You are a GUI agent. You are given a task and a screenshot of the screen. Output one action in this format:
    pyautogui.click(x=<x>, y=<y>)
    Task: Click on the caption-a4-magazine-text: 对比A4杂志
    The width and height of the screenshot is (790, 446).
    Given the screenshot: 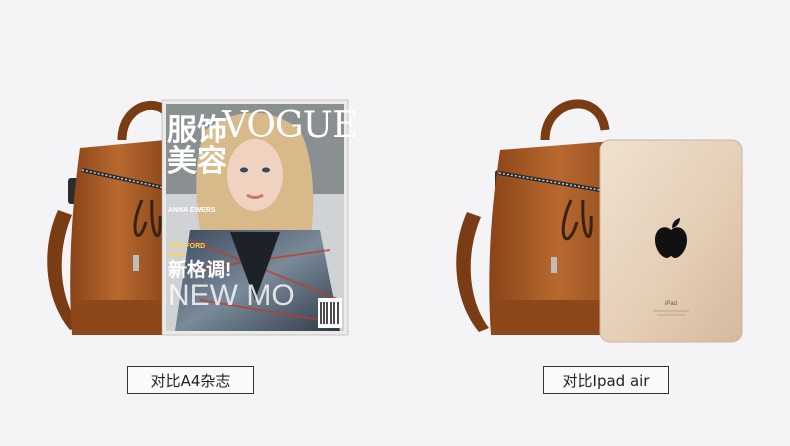 What is the action you would take?
    pyautogui.click(x=190, y=380)
    